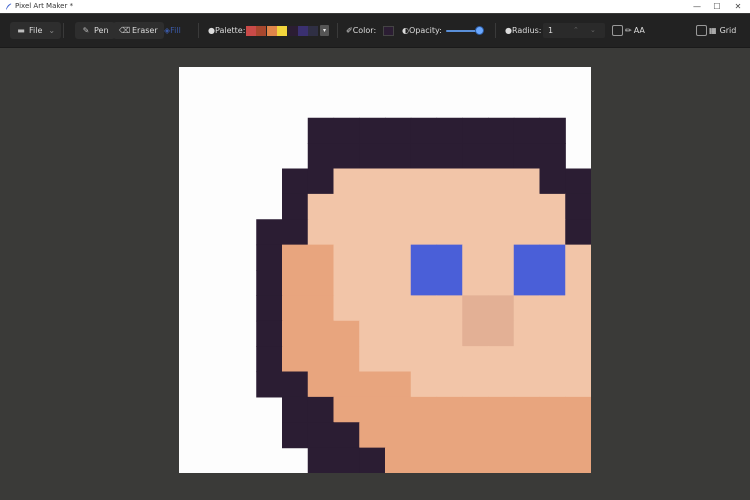 The width and height of the screenshot is (750, 500). I want to click on maximize-button: ☐, so click(717, 6).